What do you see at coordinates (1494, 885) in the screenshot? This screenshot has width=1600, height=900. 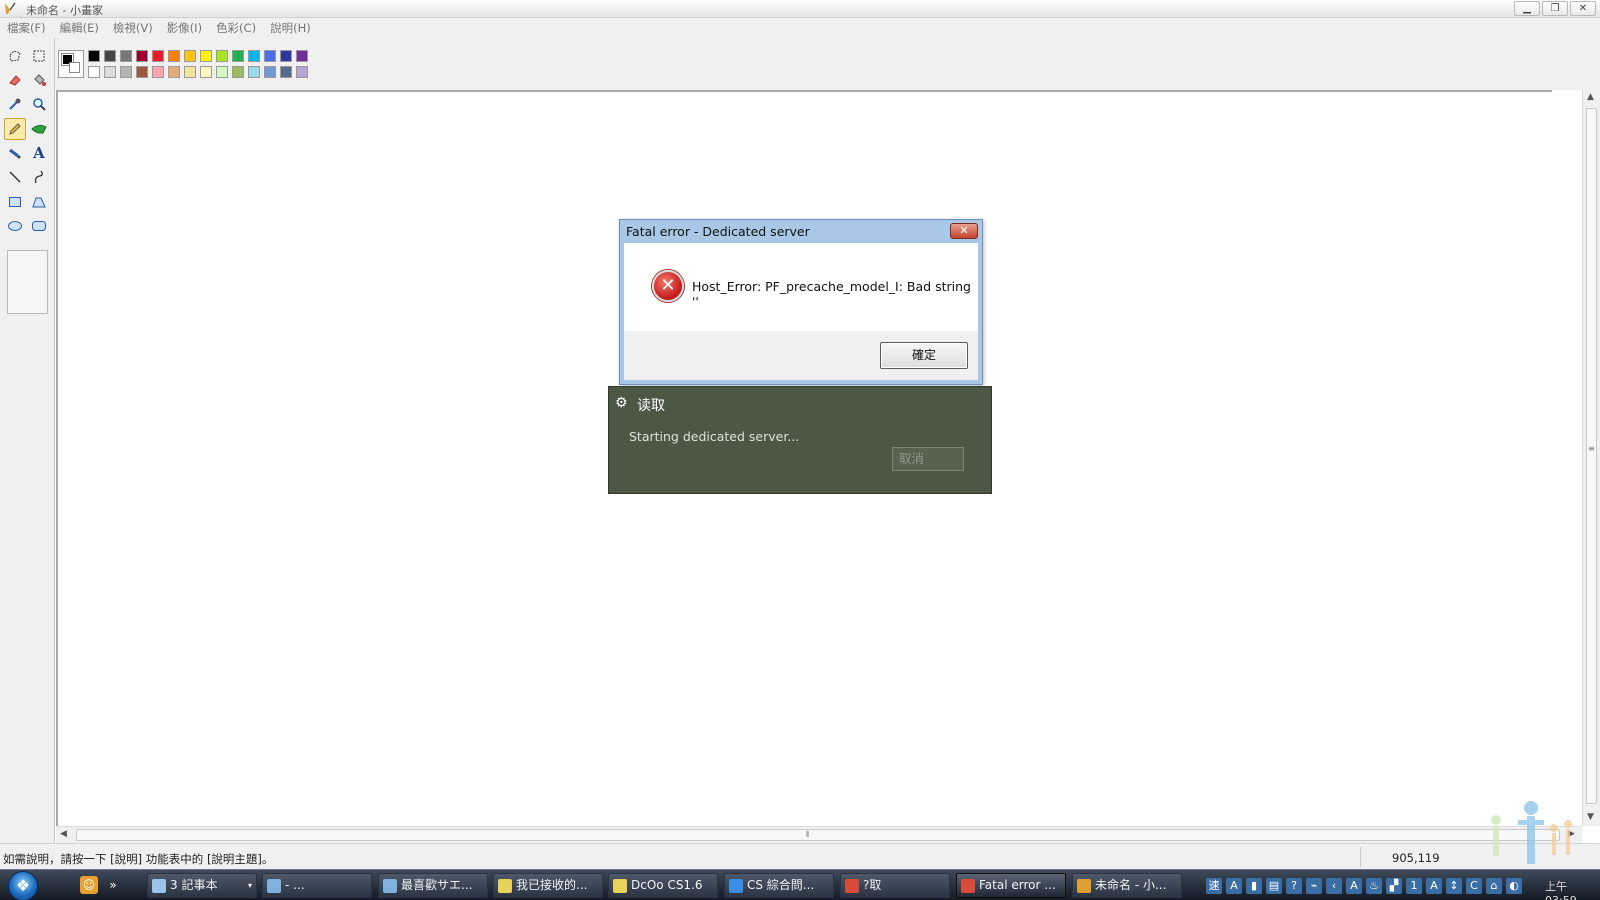 I see `tray-icon: ⌂` at bounding box center [1494, 885].